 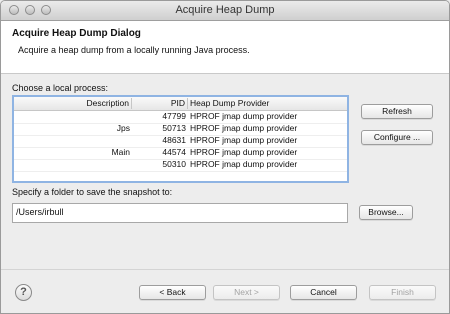 What do you see at coordinates (174, 140) in the screenshot?
I see `cell-pid: 48631` at bounding box center [174, 140].